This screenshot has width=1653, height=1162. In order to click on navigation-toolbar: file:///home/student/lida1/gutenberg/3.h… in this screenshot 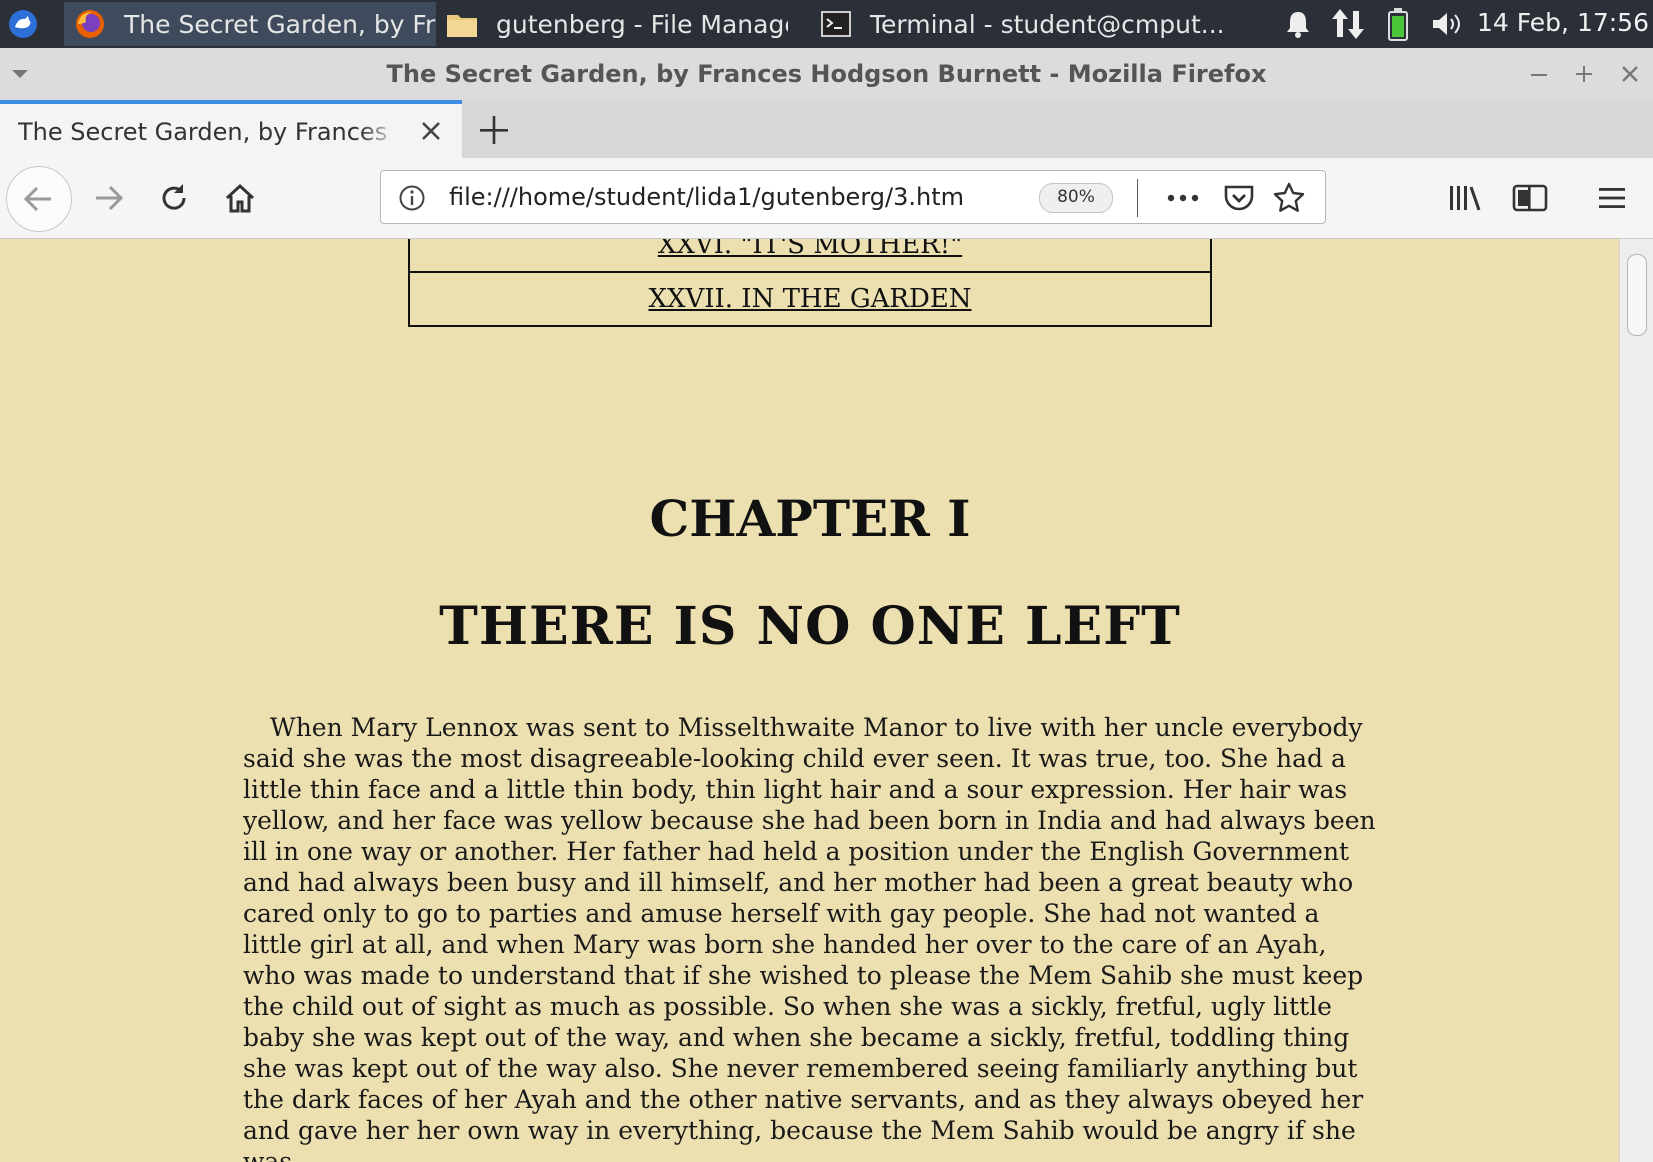, I will do `click(826, 198)`.